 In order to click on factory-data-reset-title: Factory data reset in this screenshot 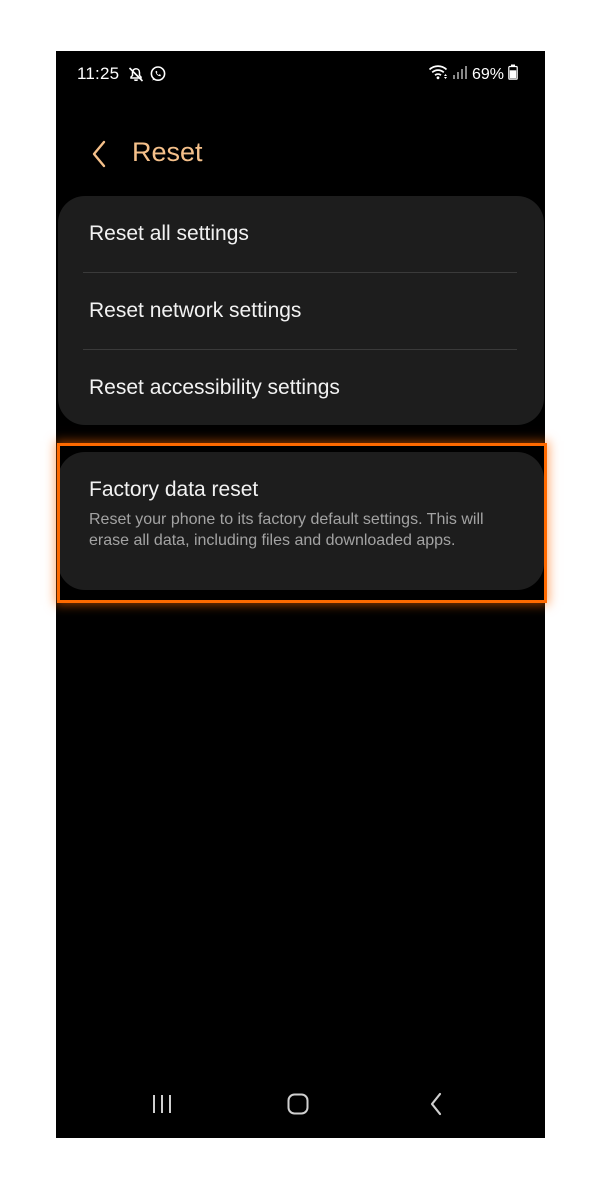, I will do `click(174, 489)`.